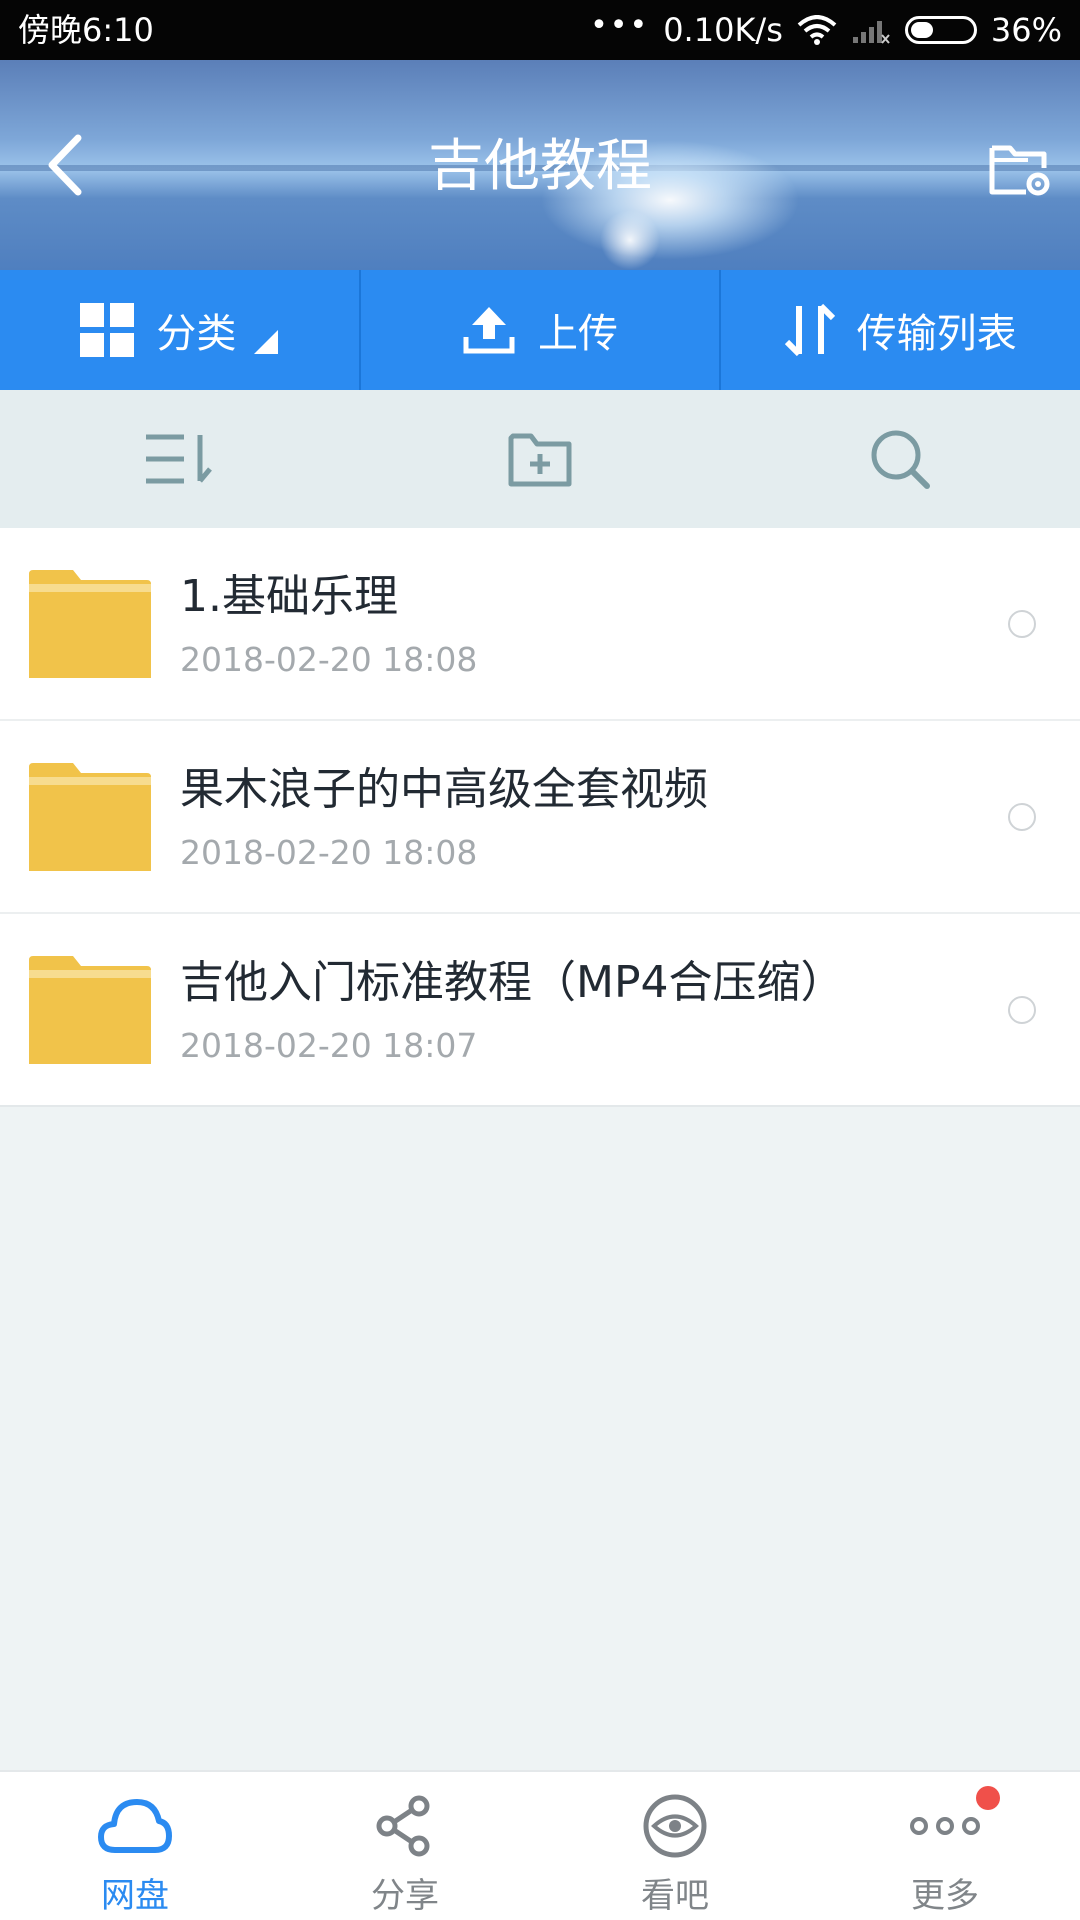 Image resolution: width=1080 pixels, height=1920 pixels. I want to click on battery-icon, so click(940, 30).